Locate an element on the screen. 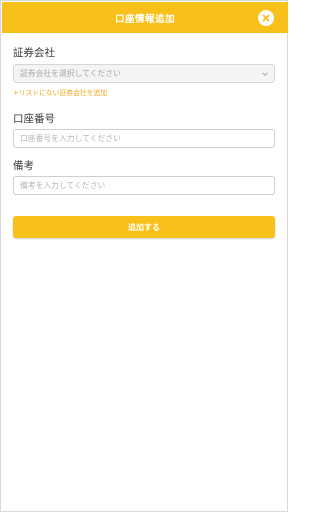  company-select-placeholder: 証券会社を選択してください is located at coordinates (70, 73).